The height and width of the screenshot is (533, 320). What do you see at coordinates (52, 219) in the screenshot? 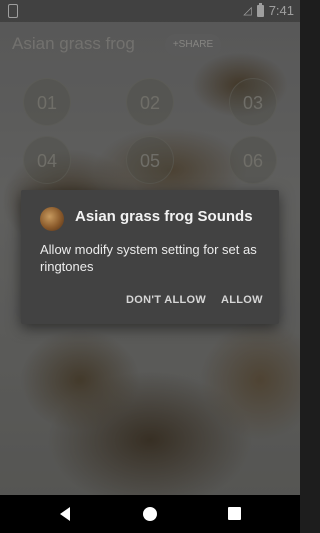
I see `app-icon` at bounding box center [52, 219].